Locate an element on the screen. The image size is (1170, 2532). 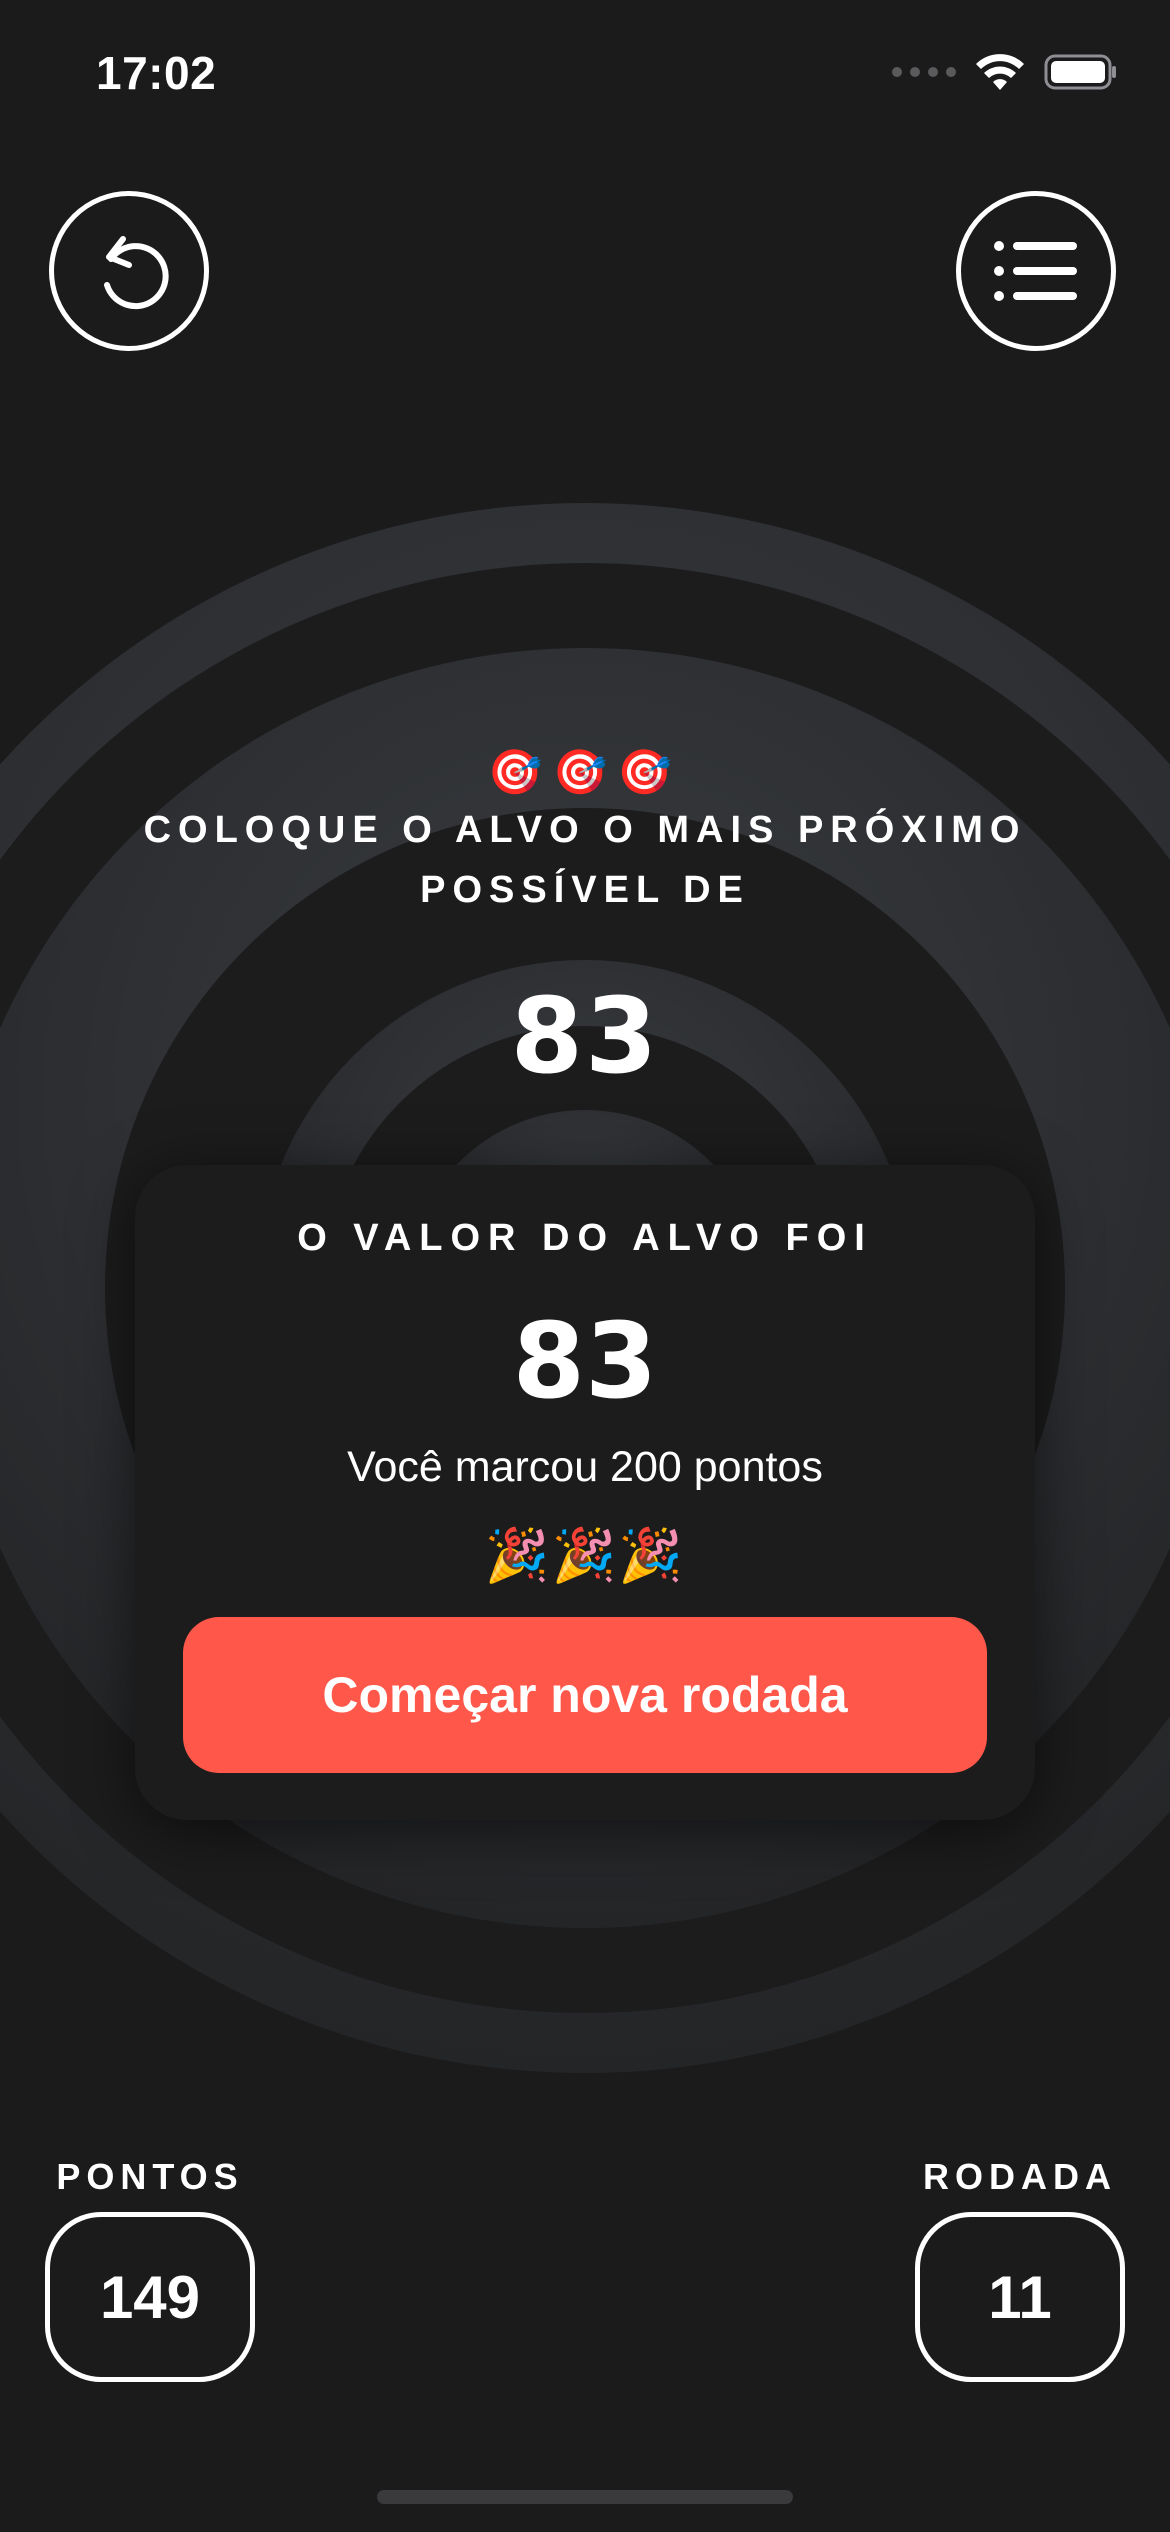
score-label: PONTOS is located at coordinates (150, 2176).